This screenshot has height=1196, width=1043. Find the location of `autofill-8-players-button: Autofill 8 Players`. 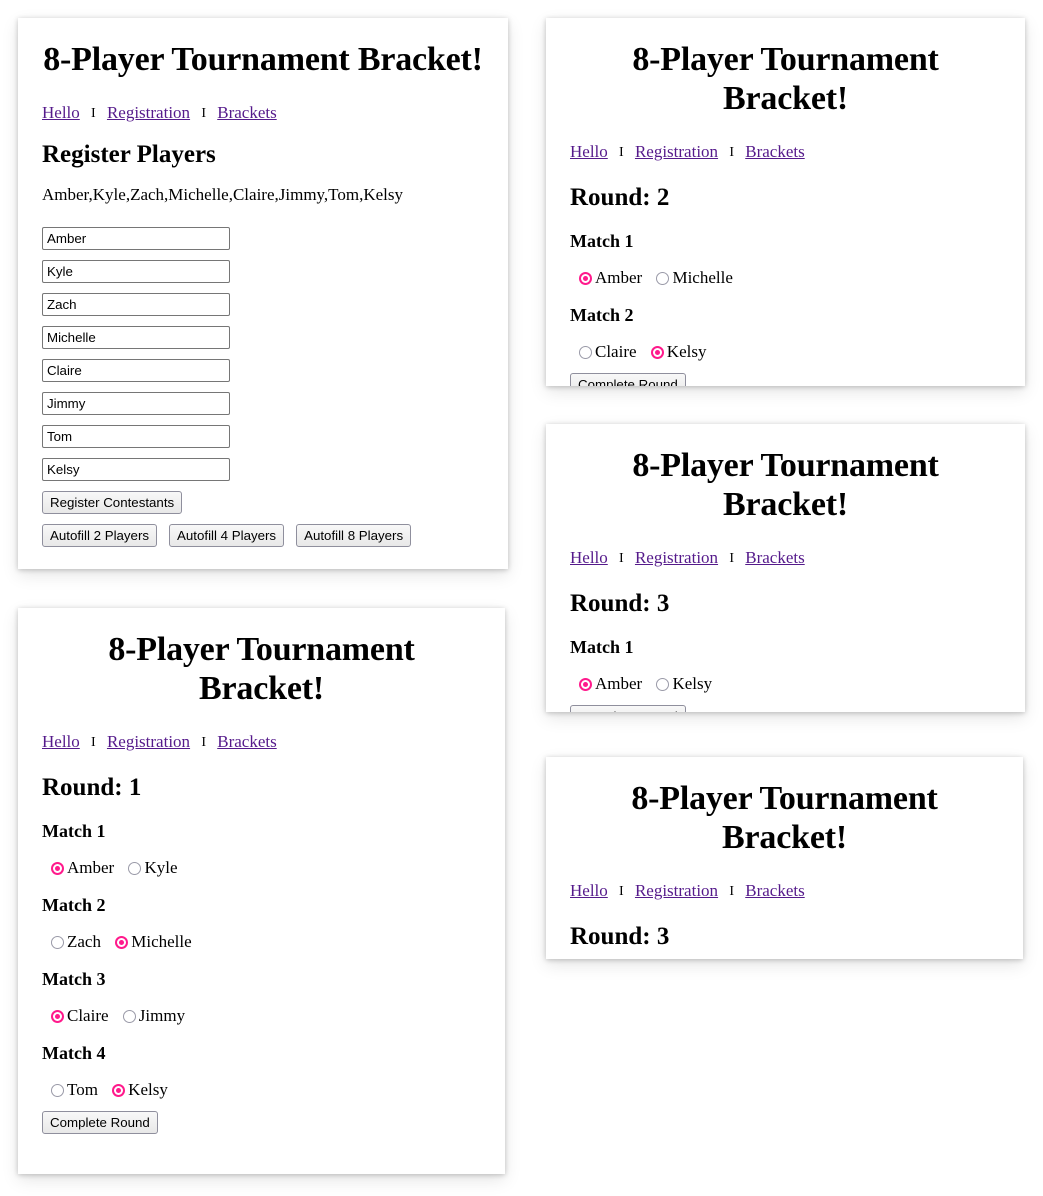

autofill-8-players-button: Autofill 8 Players is located at coordinates (354, 536).